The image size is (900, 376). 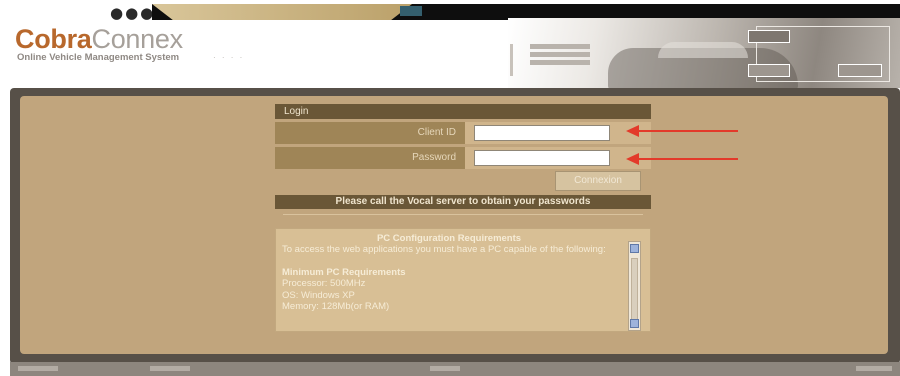 What do you see at coordinates (344, 272) in the screenshot?
I see `min-requirements-heading: Minimum PC Requirements` at bounding box center [344, 272].